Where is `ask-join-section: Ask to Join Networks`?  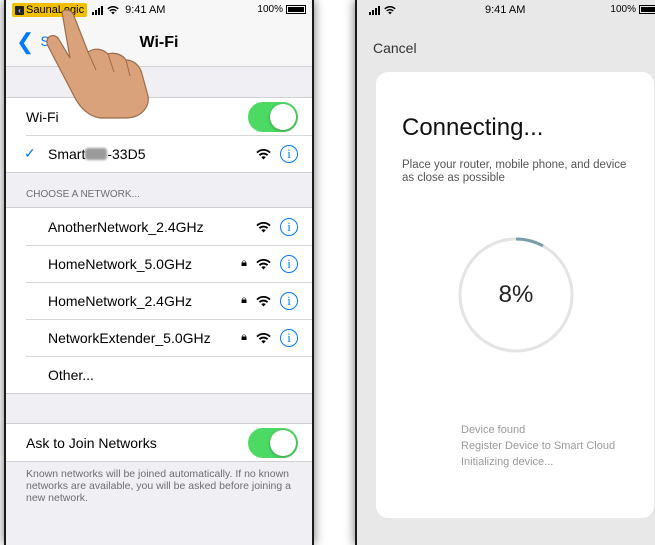
ask-join-section: Ask to Join Networks is located at coordinates (159, 442).